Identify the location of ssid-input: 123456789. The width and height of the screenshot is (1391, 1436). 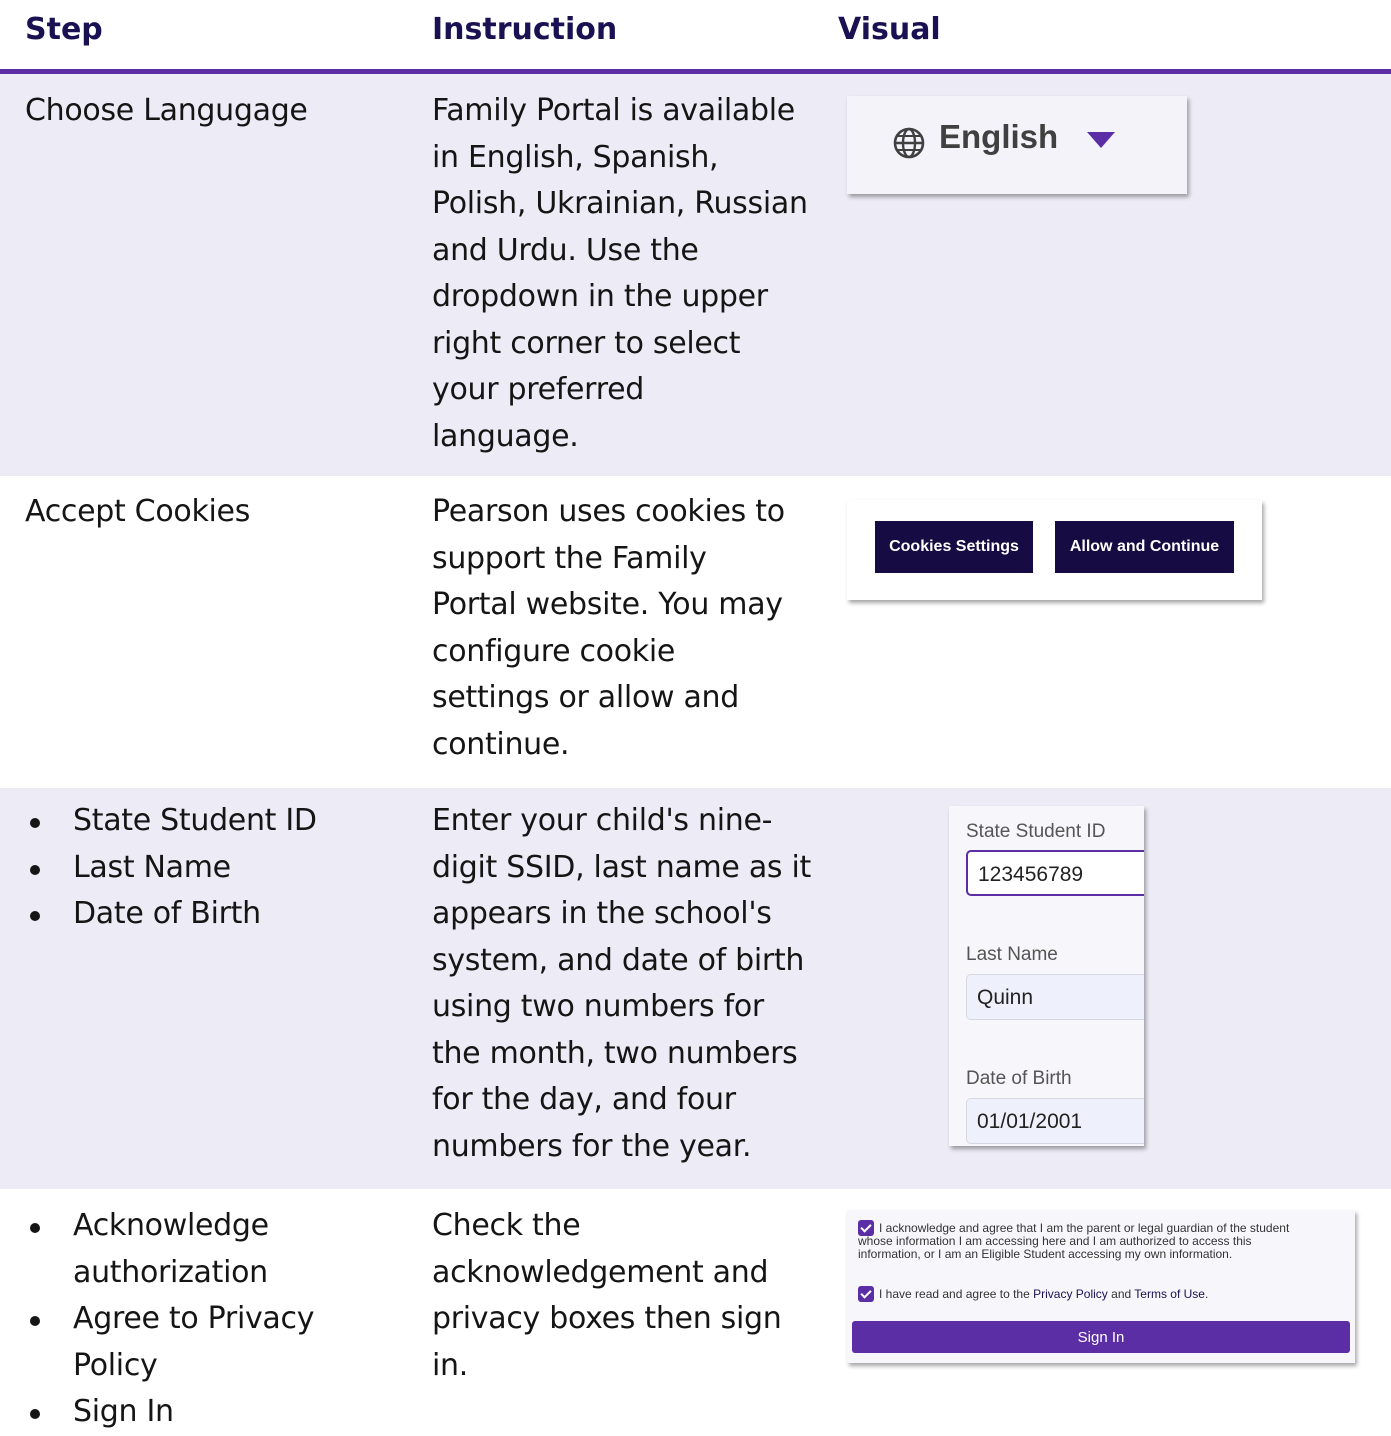
(1055, 873).